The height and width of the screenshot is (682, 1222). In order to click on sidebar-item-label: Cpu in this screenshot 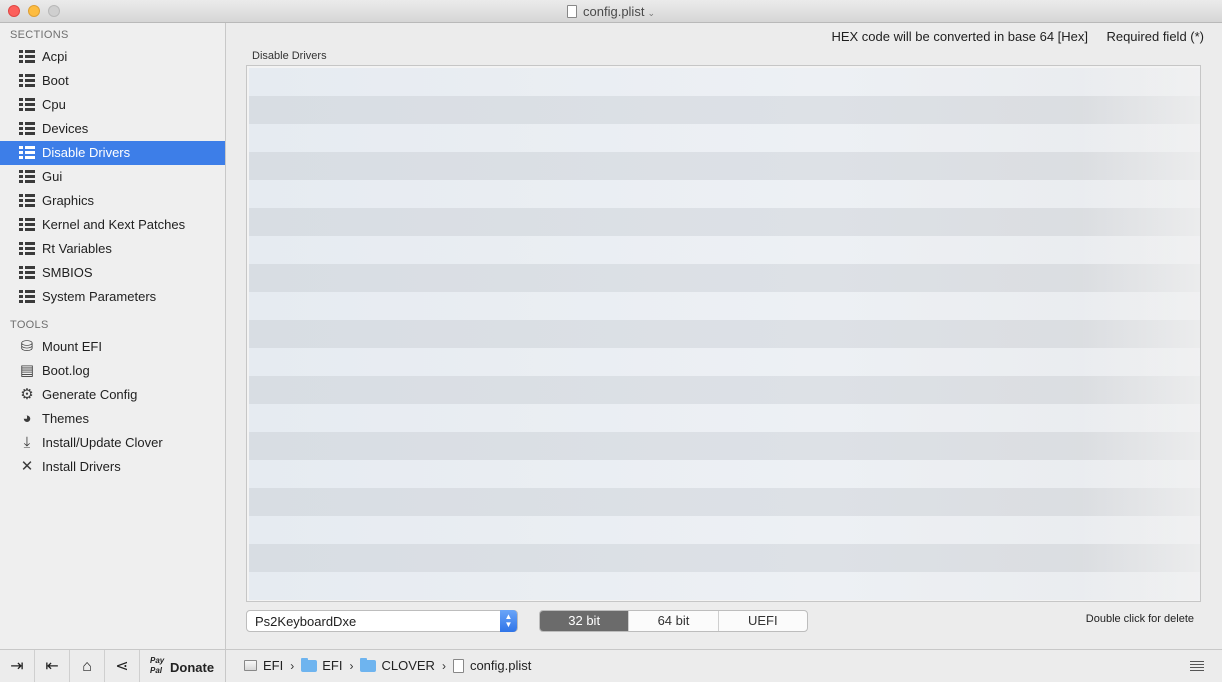, I will do `click(54, 104)`.